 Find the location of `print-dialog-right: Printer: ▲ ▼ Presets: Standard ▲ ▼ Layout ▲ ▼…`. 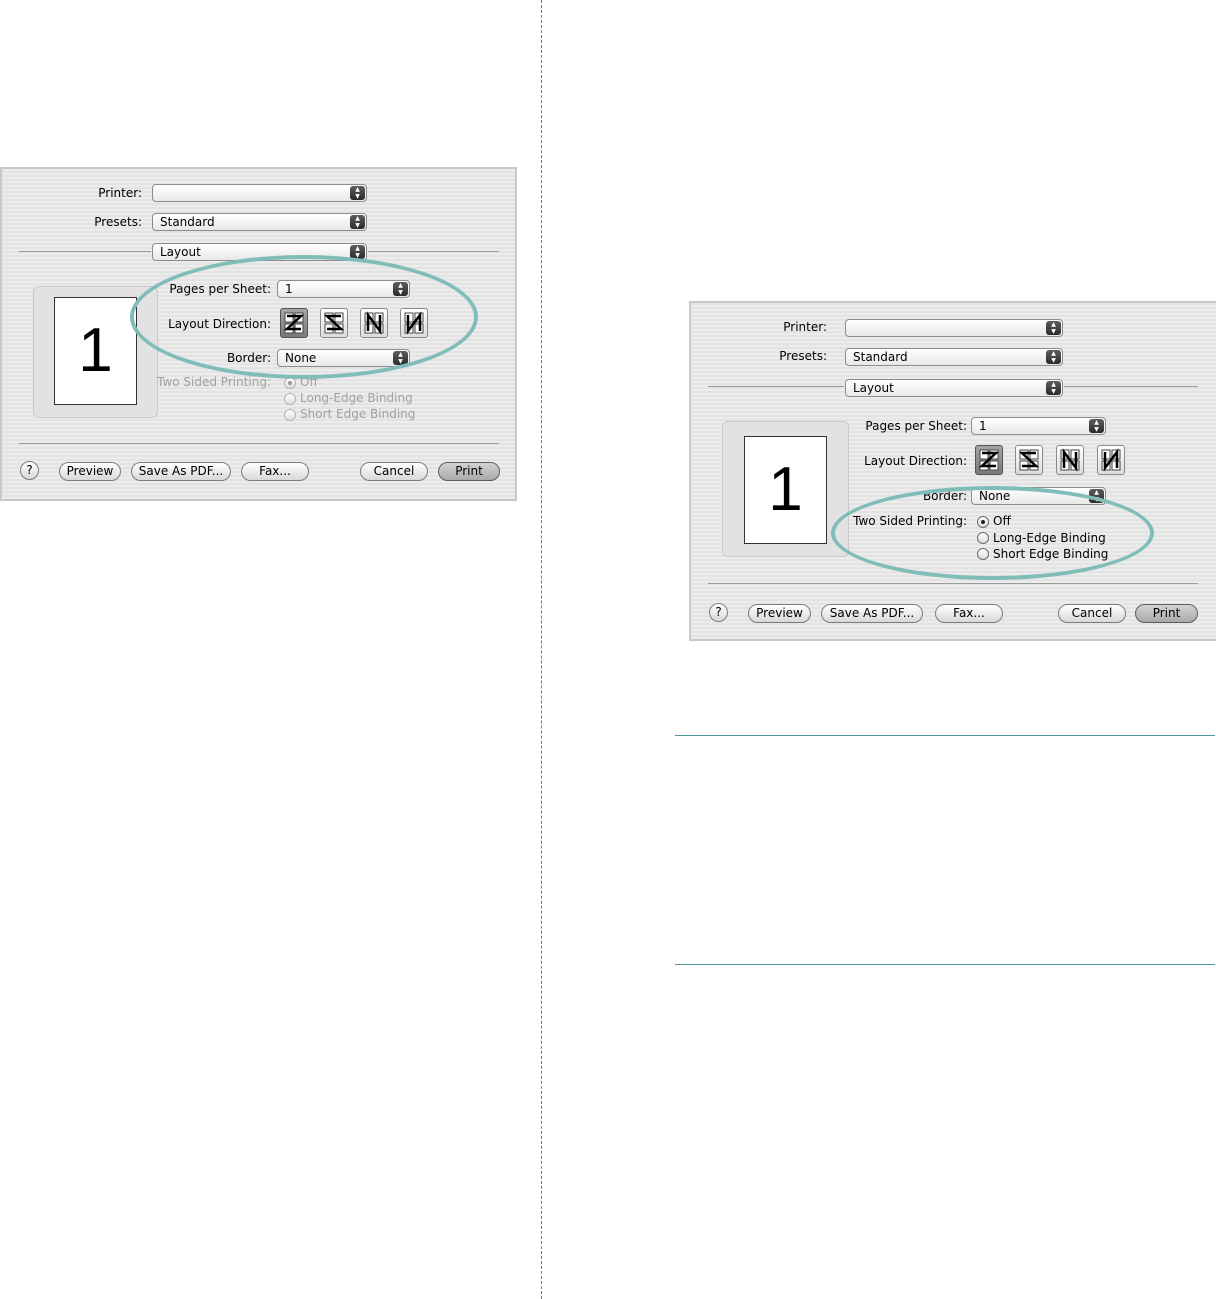

print-dialog-right: Printer: ▲ ▼ Presets: Standard ▲ ▼ Layout ▲ ▼… is located at coordinates (952, 471).